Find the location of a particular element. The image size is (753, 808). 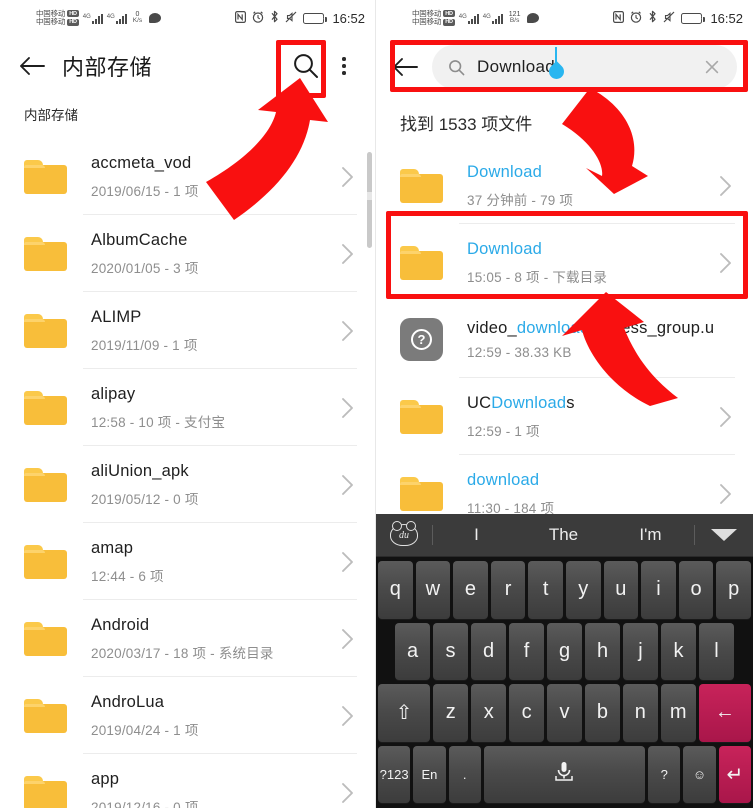

scrollbar-thumb is located at coordinates (369, 200).